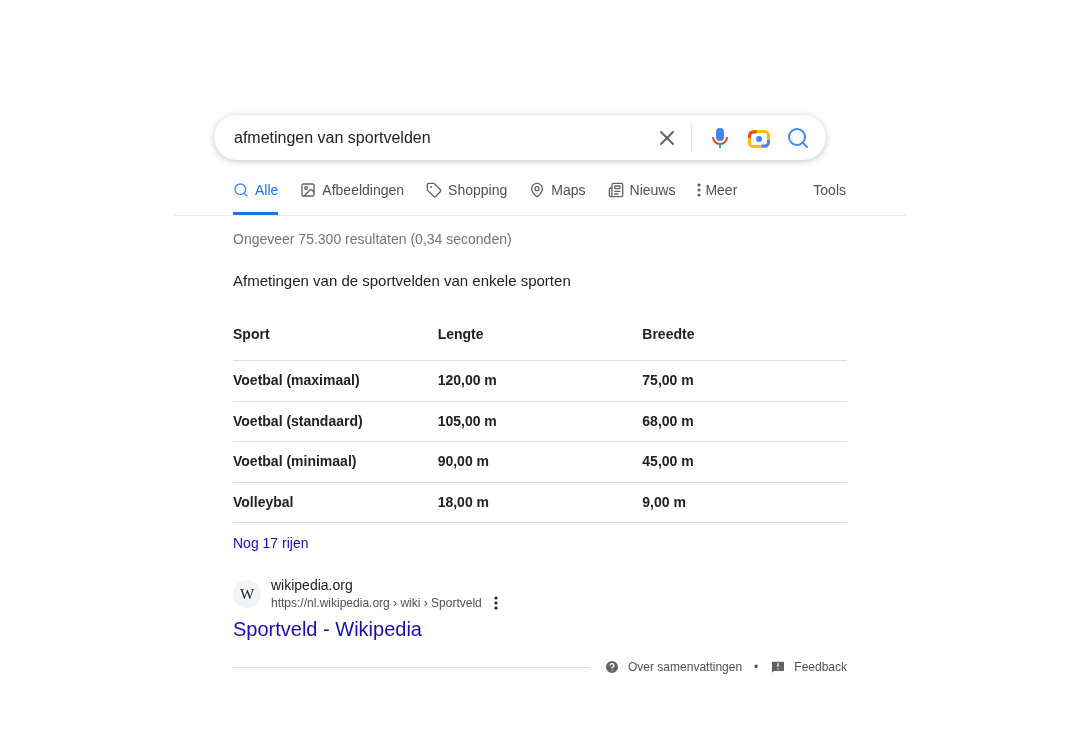 This screenshot has width=1080, height=744. What do you see at coordinates (463, 501) in the screenshot?
I see `table-cell: 18,00 m` at bounding box center [463, 501].